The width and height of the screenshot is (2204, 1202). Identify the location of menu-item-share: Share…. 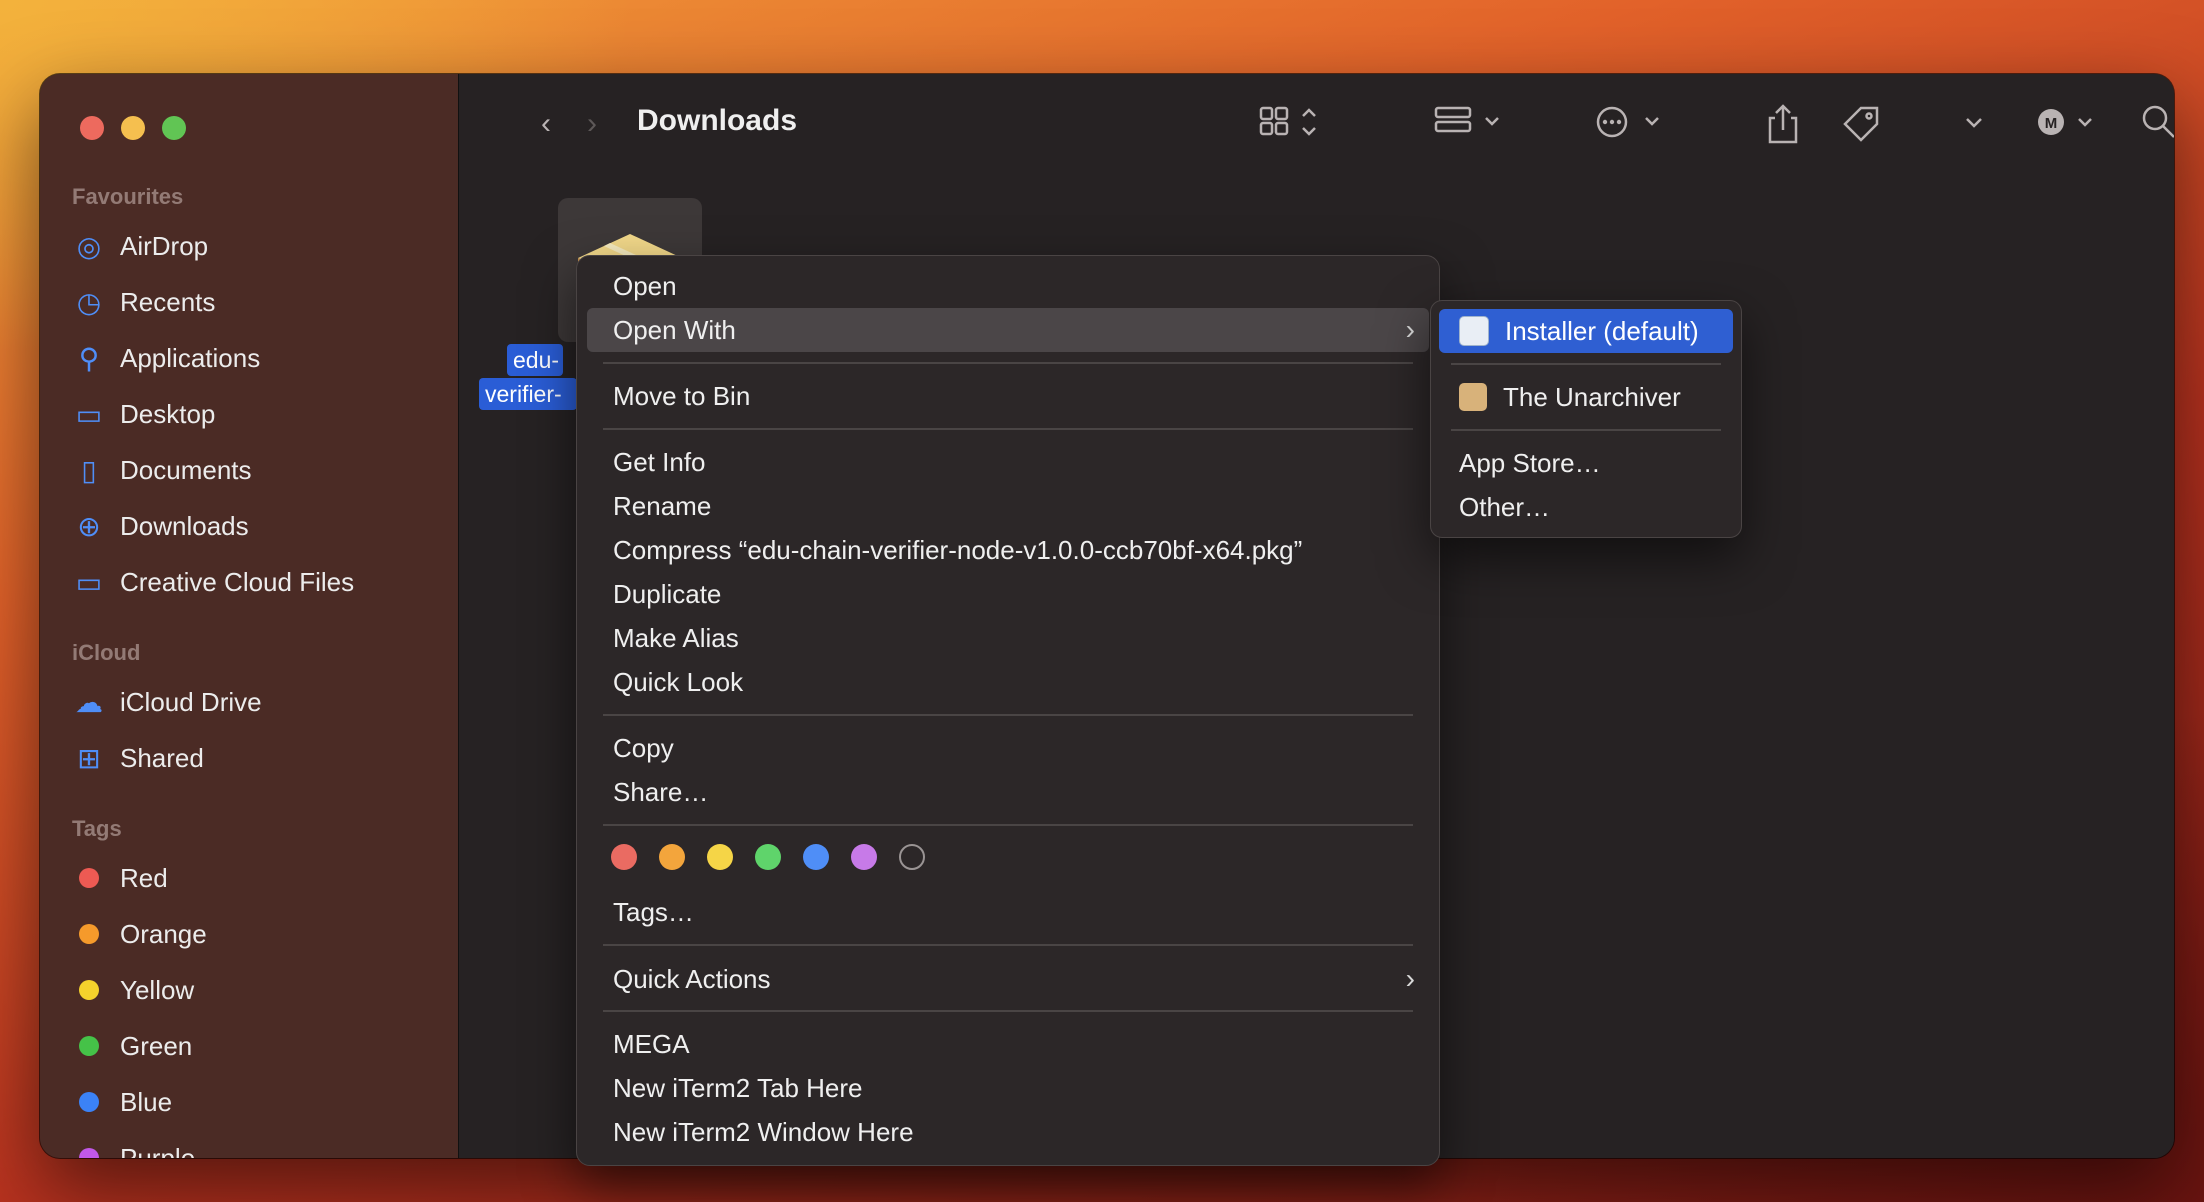
(1008, 792).